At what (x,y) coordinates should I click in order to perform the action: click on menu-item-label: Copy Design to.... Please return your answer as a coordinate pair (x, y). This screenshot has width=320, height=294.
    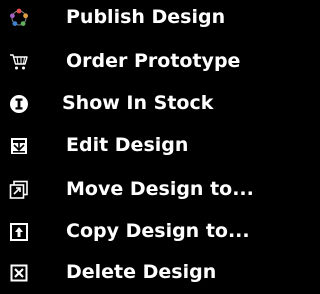
    Looking at the image, I should click on (158, 231).